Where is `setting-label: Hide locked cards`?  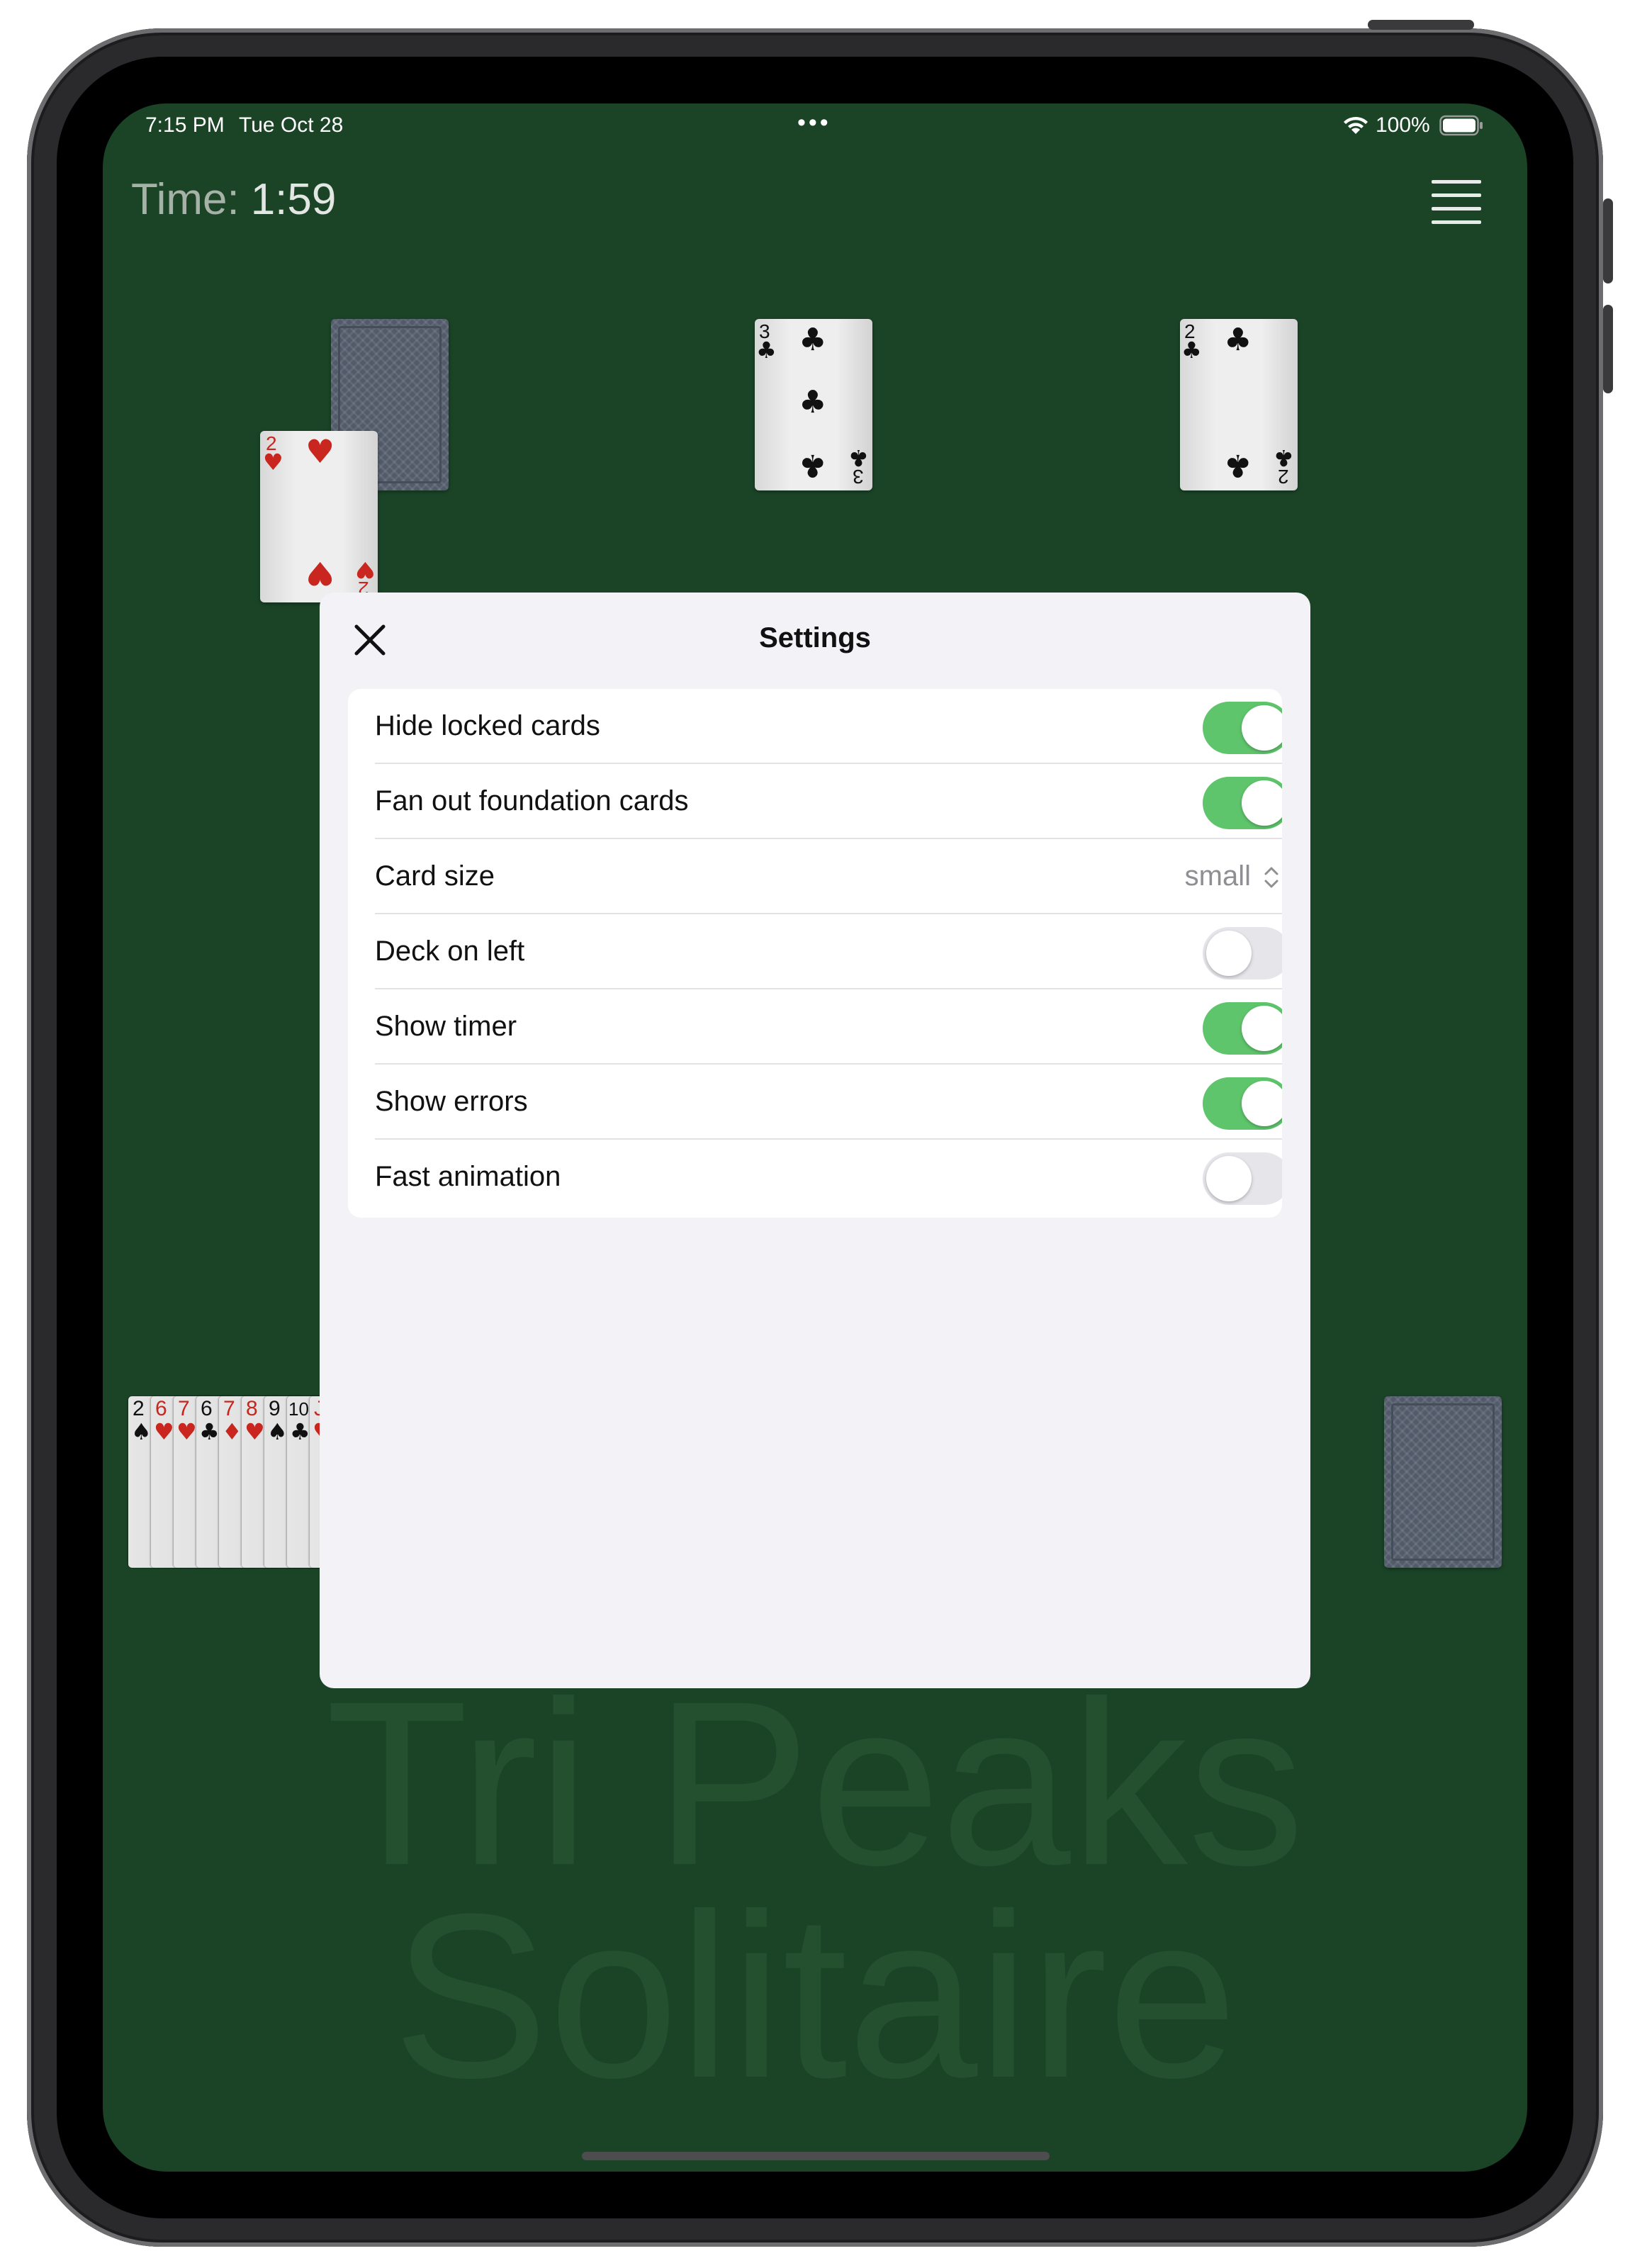
setting-label: Hide locked cards is located at coordinates (488, 725).